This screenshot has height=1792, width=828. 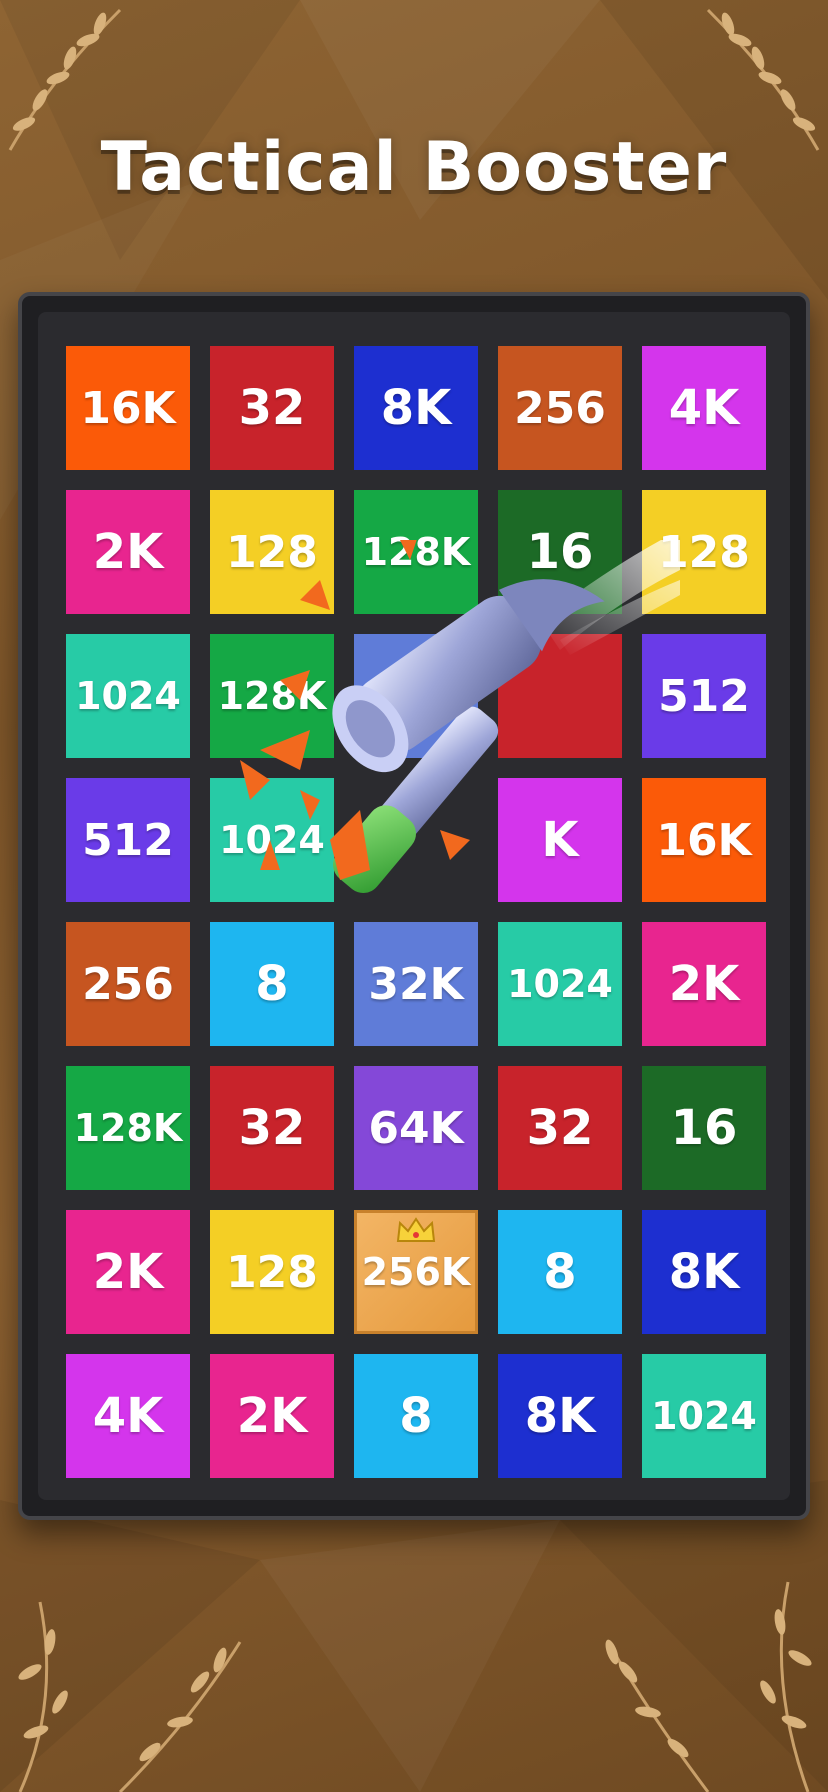 What do you see at coordinates (128, 1128) in the screenshot?
I see `tile: 128K` at bounding box center [128, 1128].